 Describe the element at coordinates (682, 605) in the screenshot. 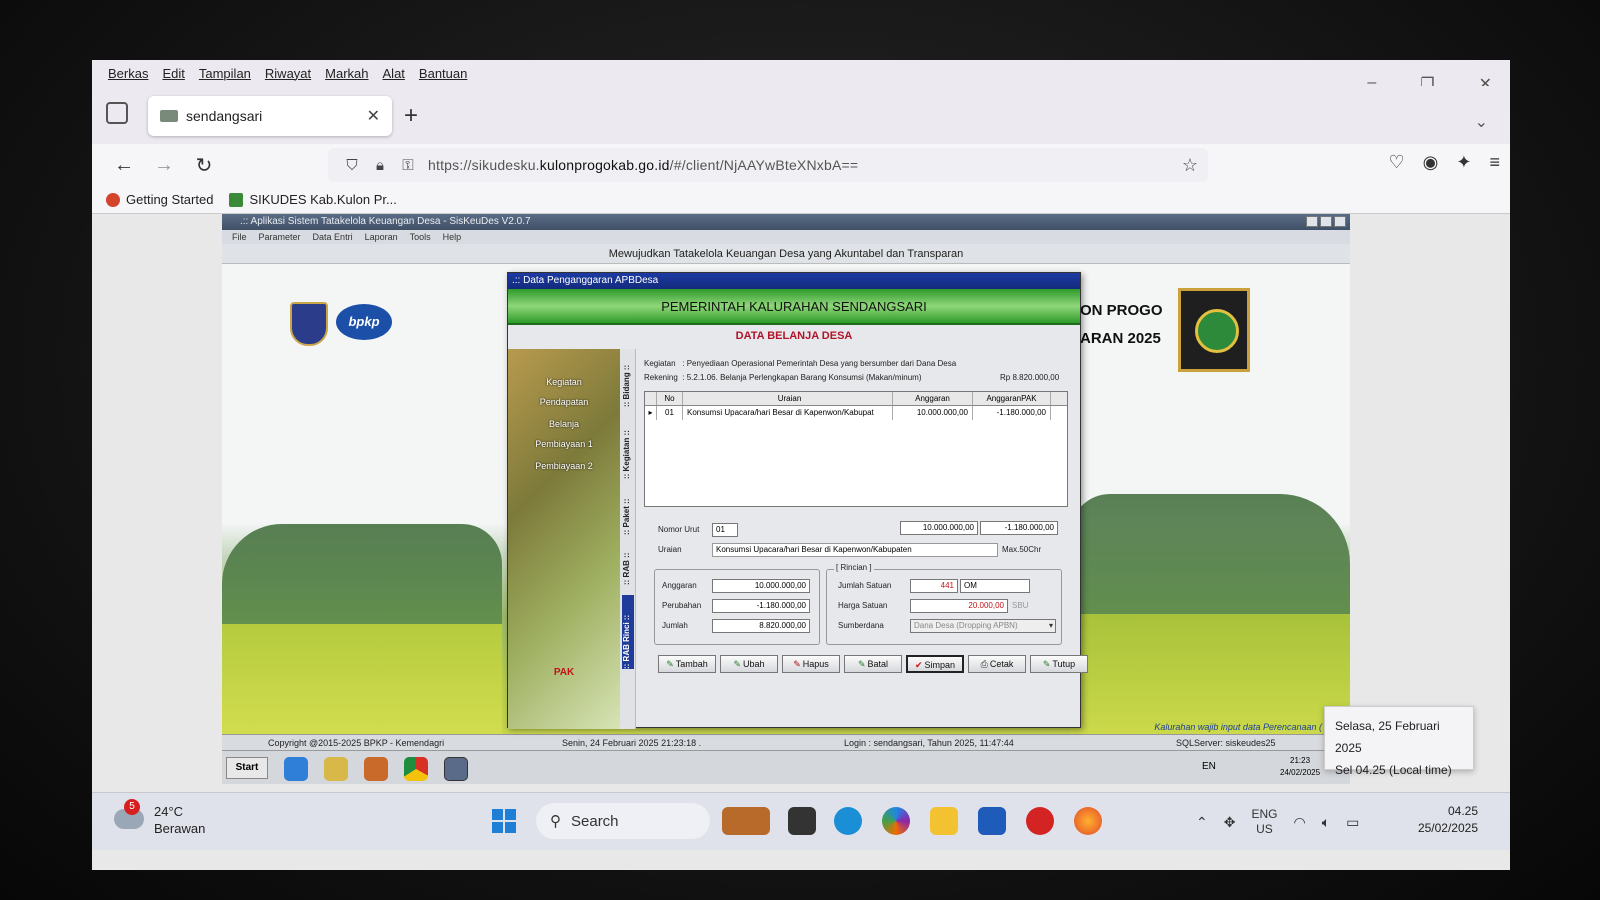

I see `perubahan-label: Perubahan` at that location.